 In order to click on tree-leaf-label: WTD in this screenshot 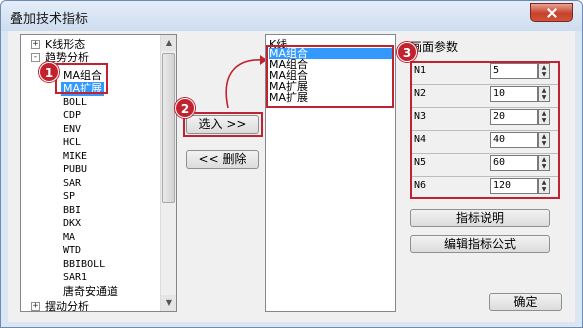, I will do `click(72, 250)`.